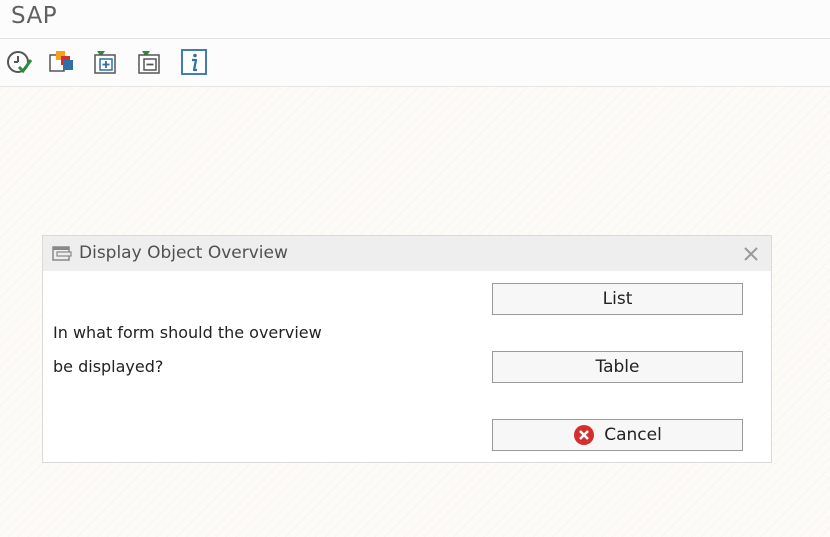  Describe the element at coordinates (34, 16) in the screenshot. I see `app-title: SAP` at that location.